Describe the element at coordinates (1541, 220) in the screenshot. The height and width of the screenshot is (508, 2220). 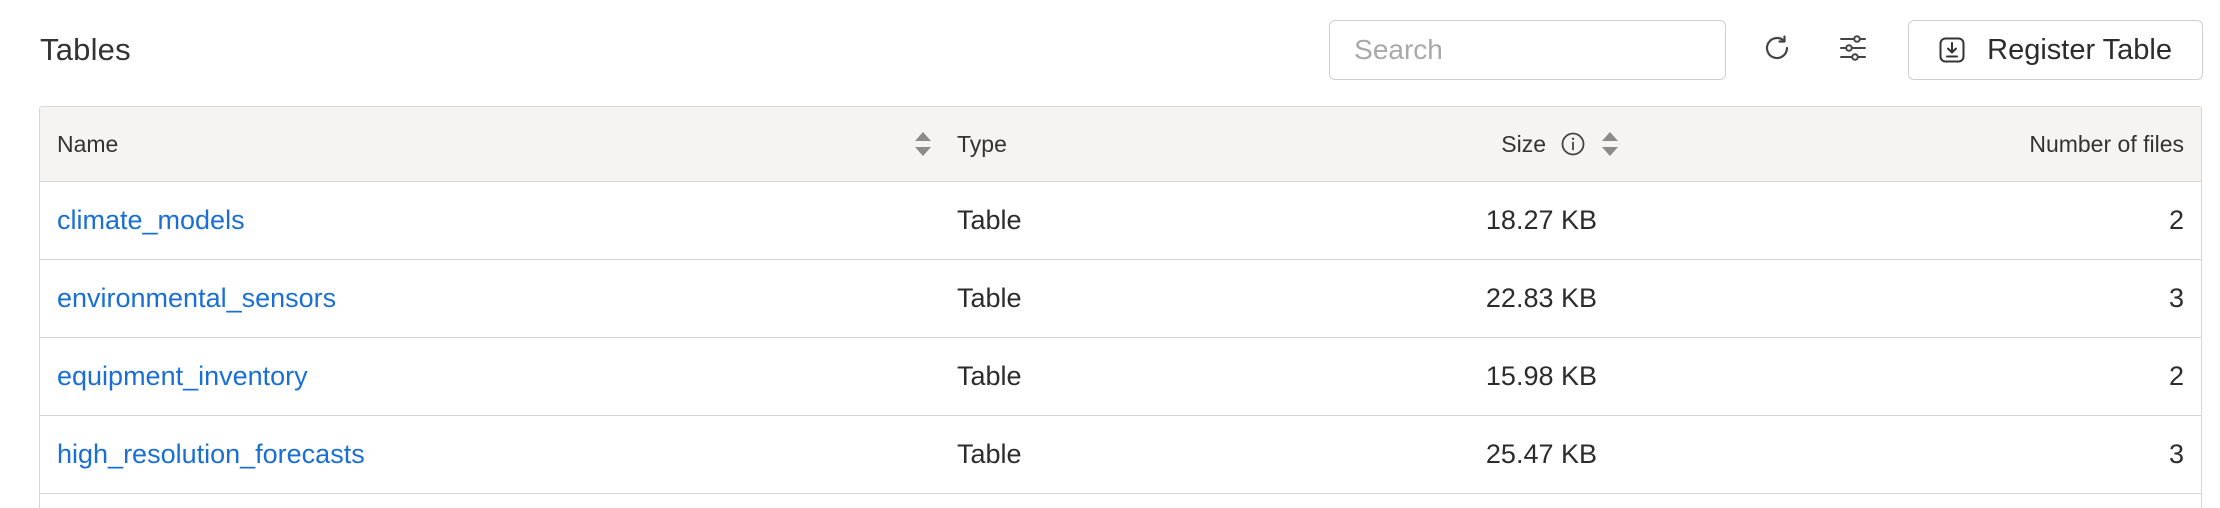
I see `cell-size-value: 18.27 KB` at that location.